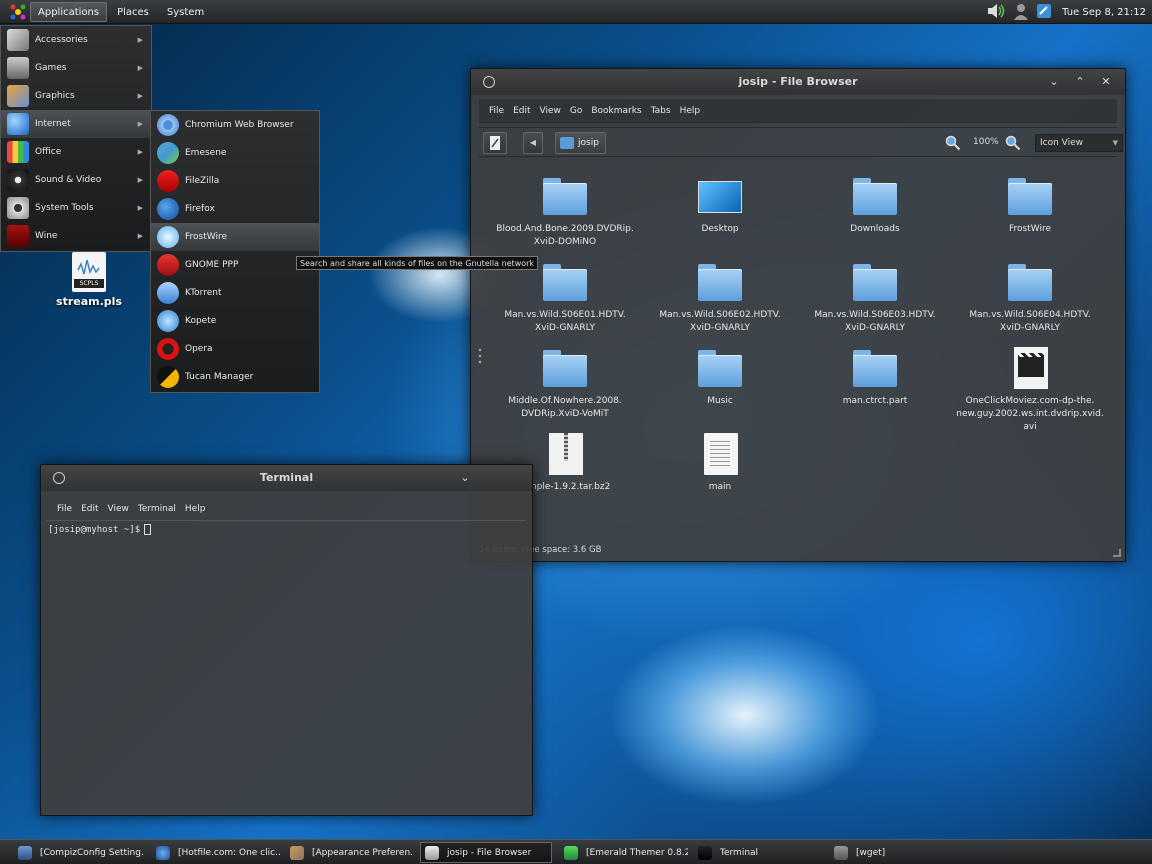 The height and width of the screenshot is (864, 1152). What do you see at coordinates (801, 142) in the screenshot?
I see `location-toolbar: ◀ josip 100% Icon View ▼` at bounding box center [801, 142].